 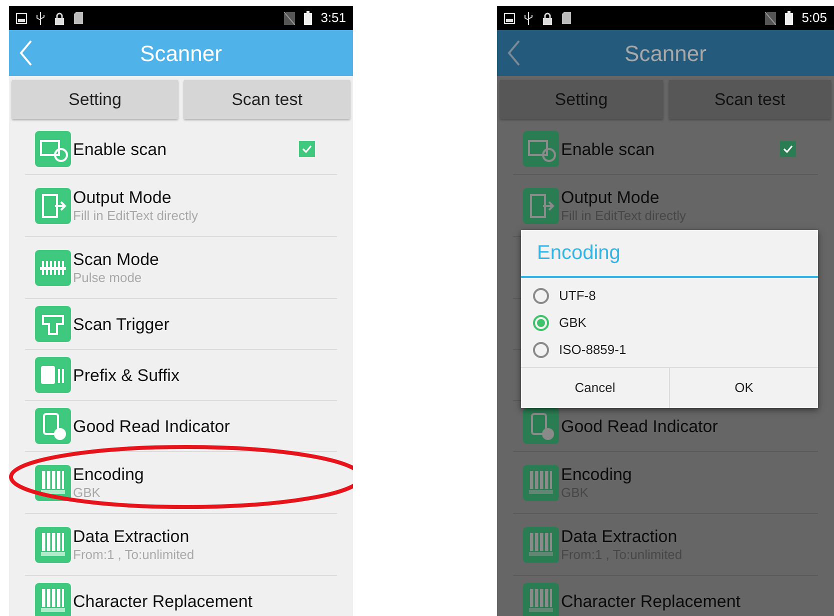 I want to click on settings-row: Enable scan, so click(x=162, y=149).